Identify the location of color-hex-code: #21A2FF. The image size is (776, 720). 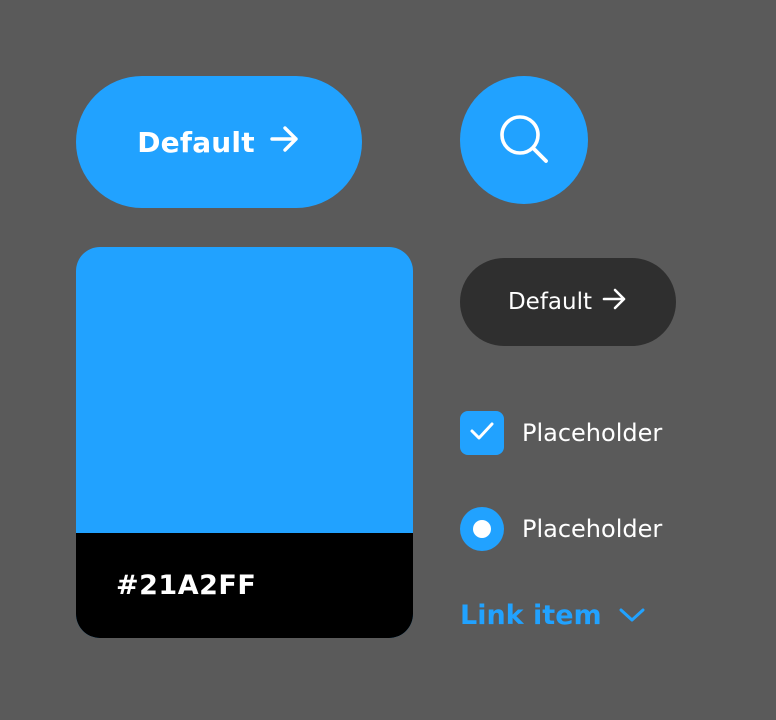
(186, 585).